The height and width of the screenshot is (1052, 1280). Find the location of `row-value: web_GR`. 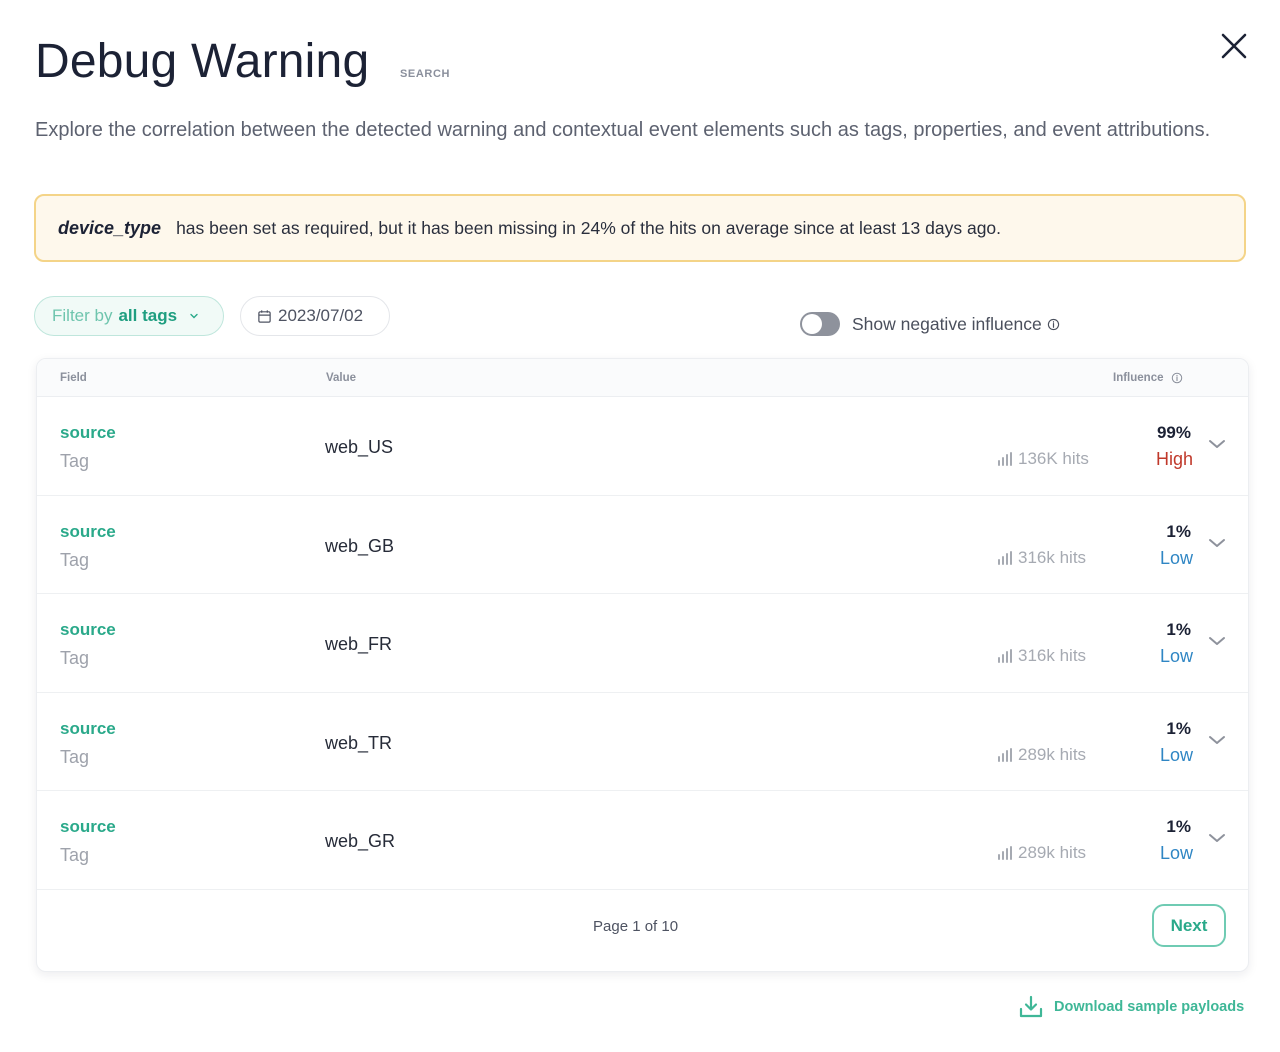

row-value: web_GR is located at coordinates (360, 841).